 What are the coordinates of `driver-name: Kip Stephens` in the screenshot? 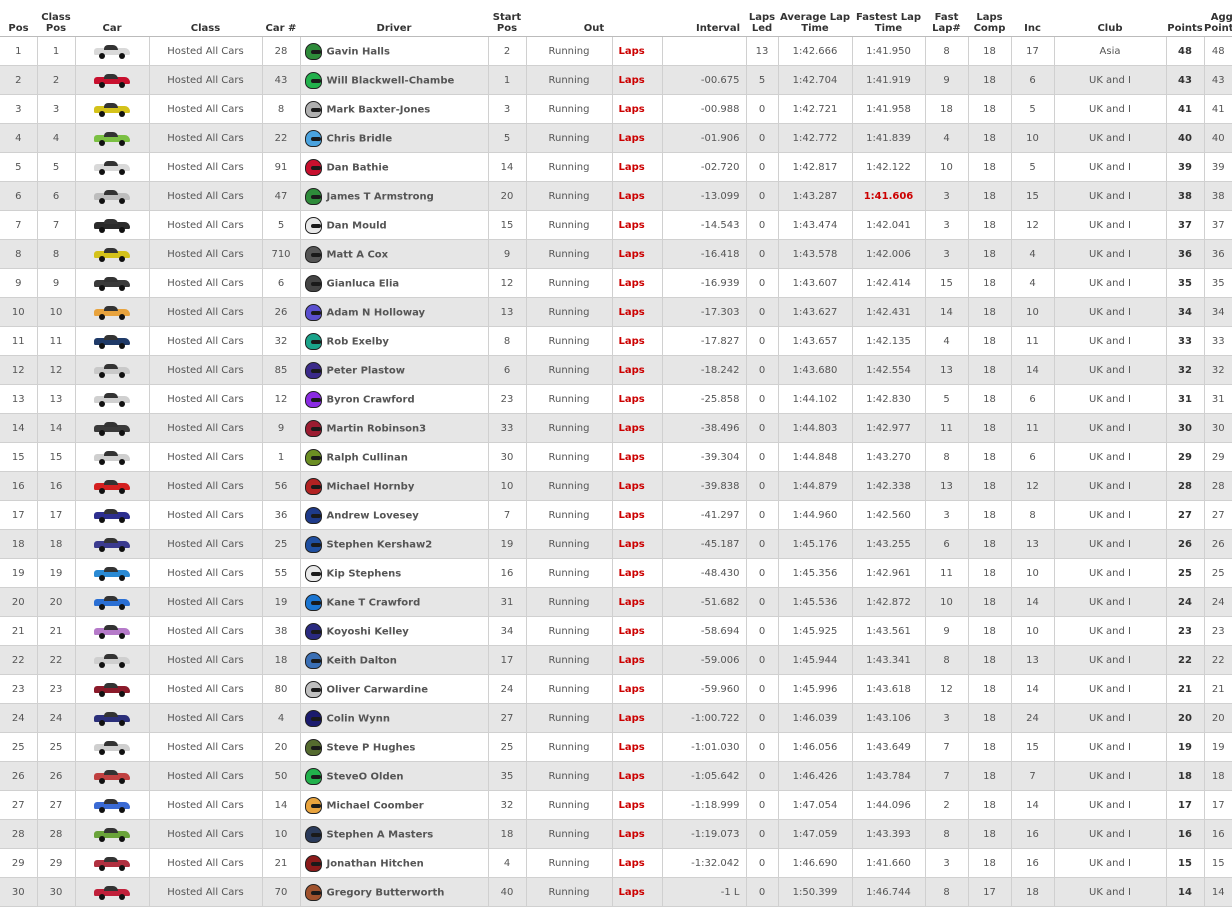 It's located at (364, 573).